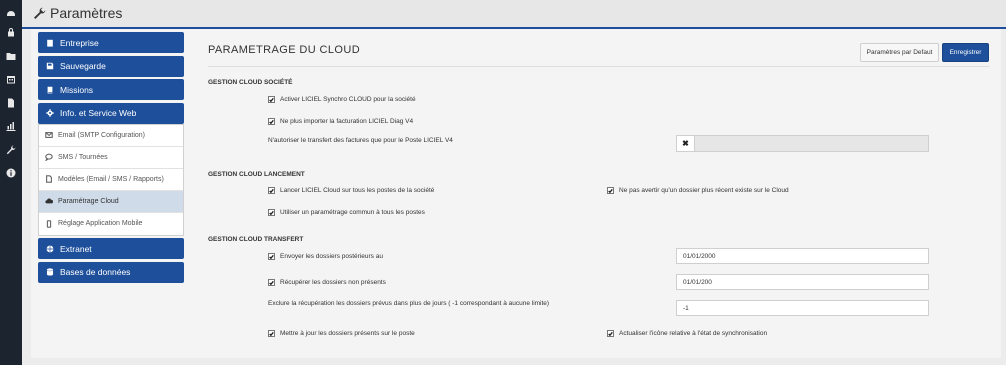 The image size is (1006, 365). What do you see at coordinates (610, 333) in the screenshot?
I see `checkbox-actualiser-icone` at bounding box center [610, 333].